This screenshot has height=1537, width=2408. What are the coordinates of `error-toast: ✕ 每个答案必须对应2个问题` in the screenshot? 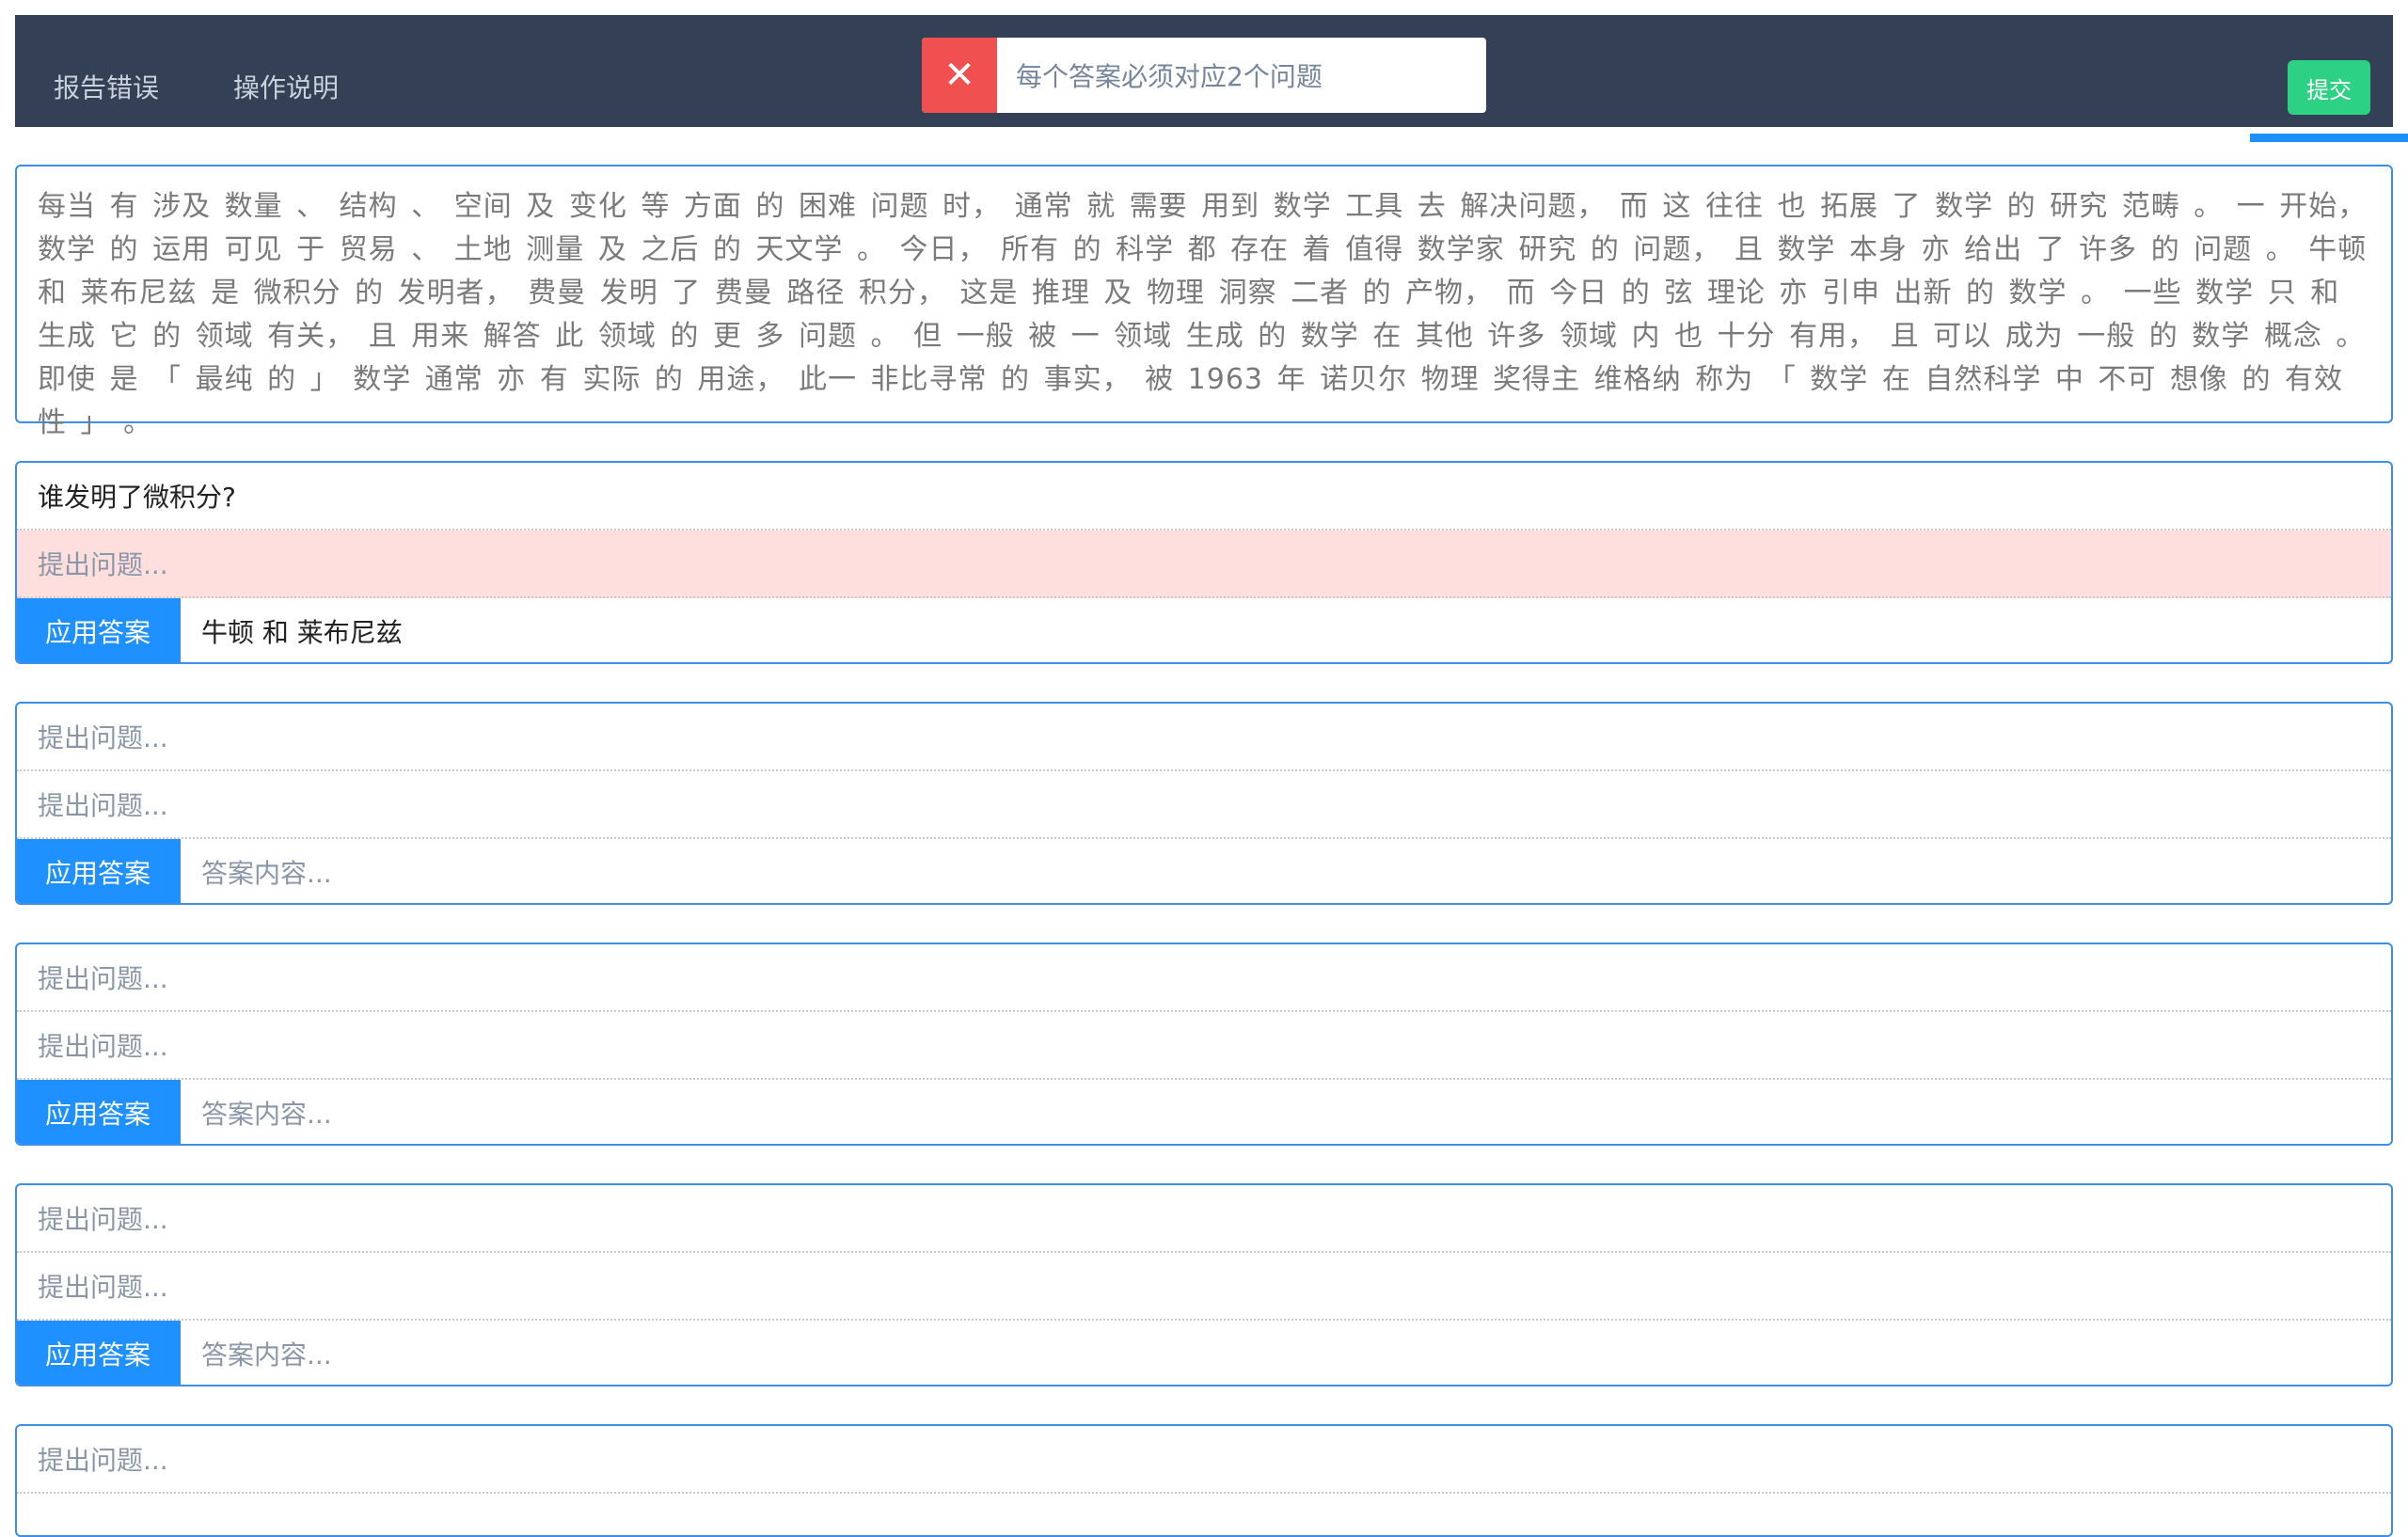 It's located at (1204, 75).